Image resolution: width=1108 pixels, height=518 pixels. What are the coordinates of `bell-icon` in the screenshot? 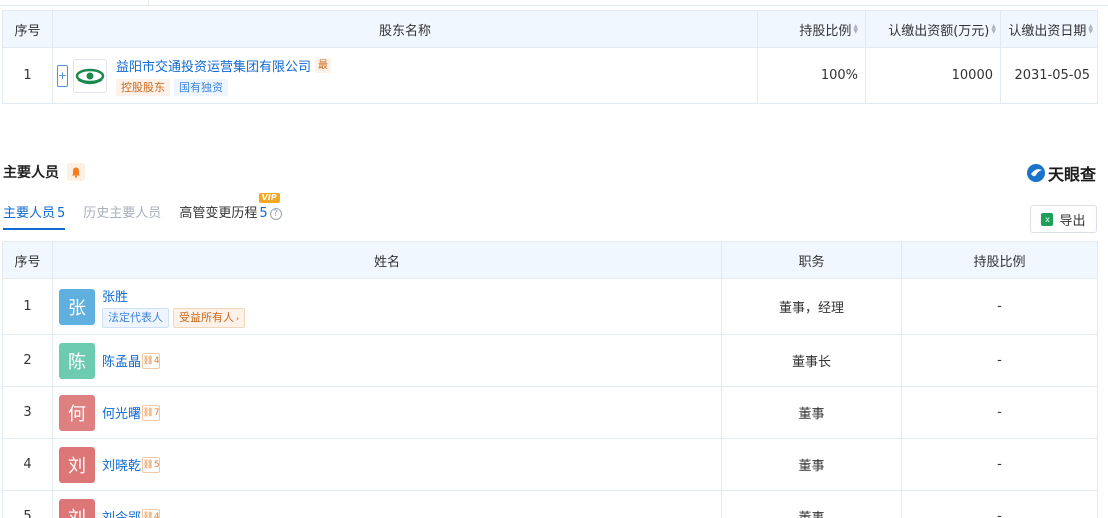 It's located at (76, 172).